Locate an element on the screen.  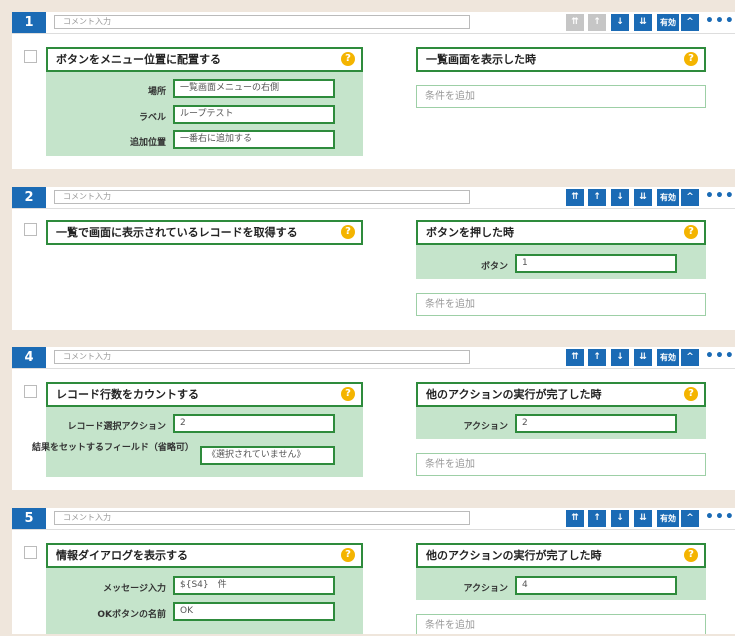
field-label: レコード選択アクション is located at coordinates (116, 427).